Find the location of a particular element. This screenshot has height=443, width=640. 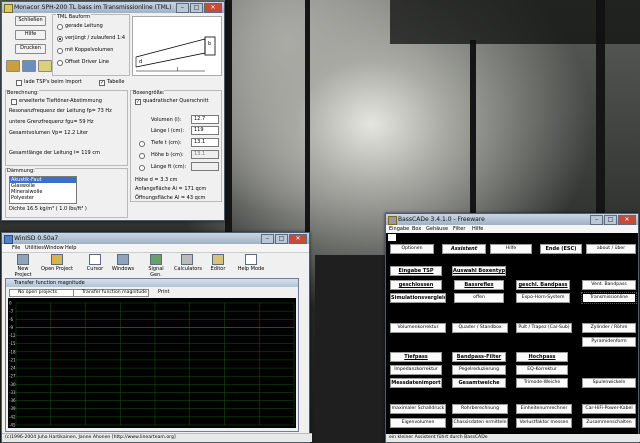

group-label: Berechnung: is located at coordinates (23, 93).